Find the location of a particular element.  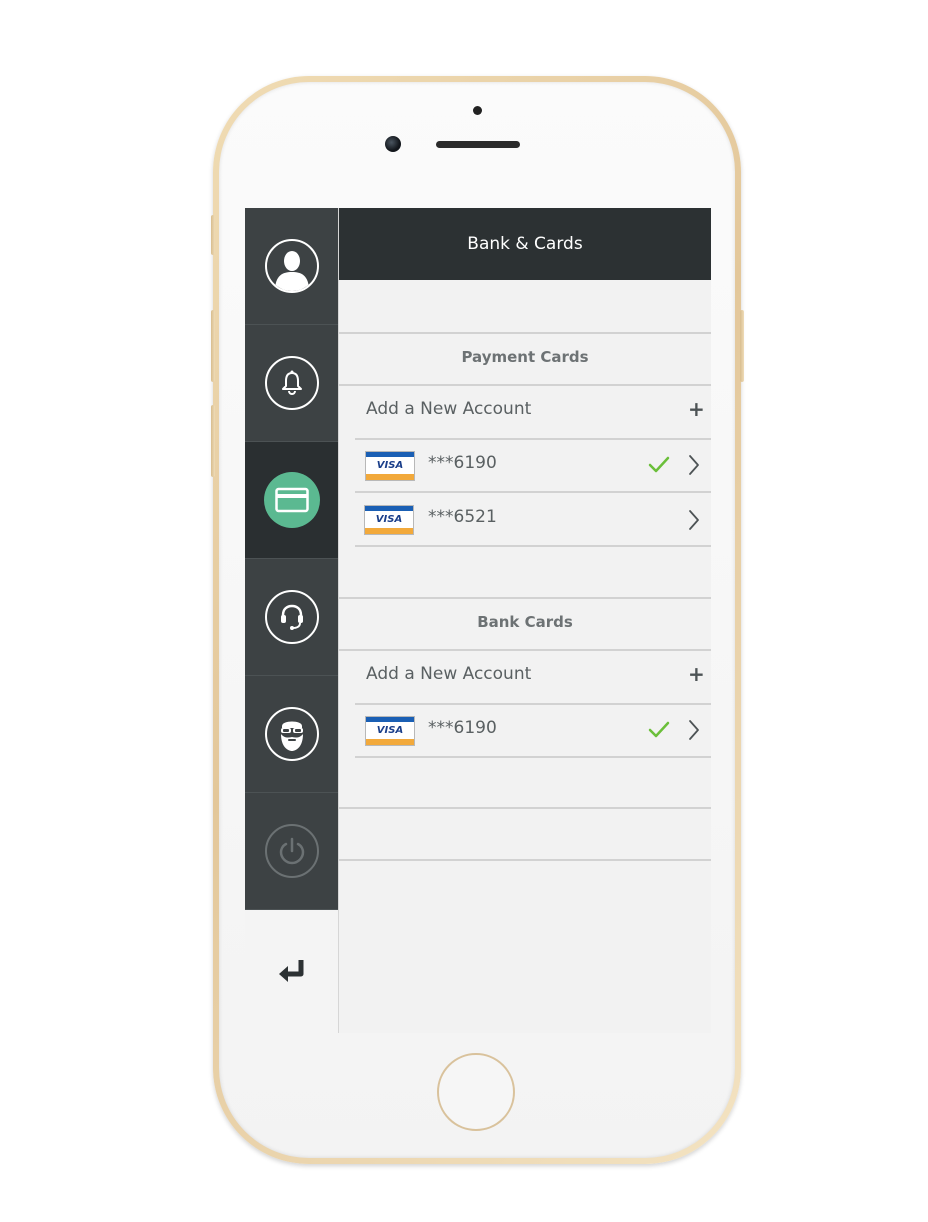

sidebar-item-account is located at coordinates (291, 734).